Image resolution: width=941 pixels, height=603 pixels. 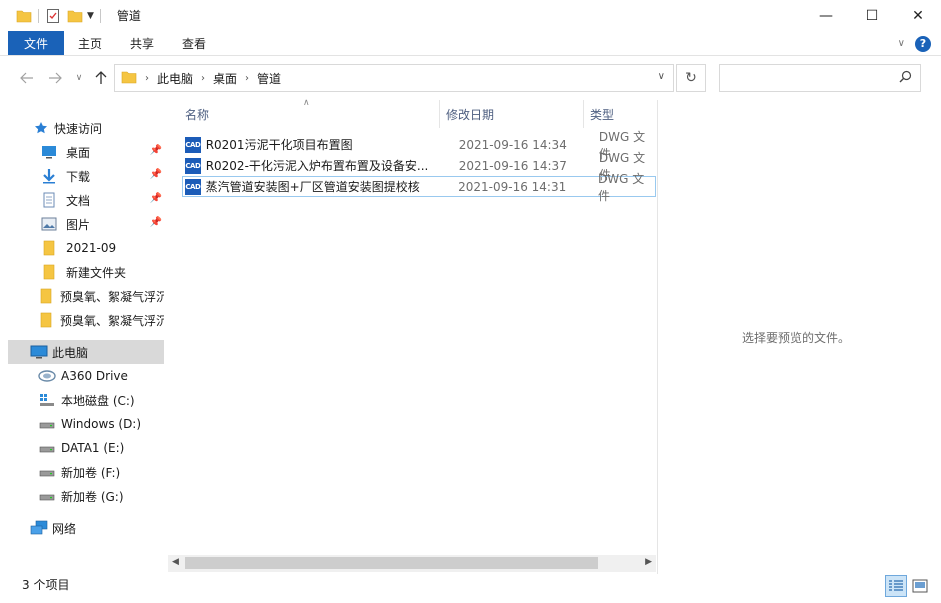 I want to click on title-bar: ▼ 管道 — ☐ ✕, so click(x=470, y=15).